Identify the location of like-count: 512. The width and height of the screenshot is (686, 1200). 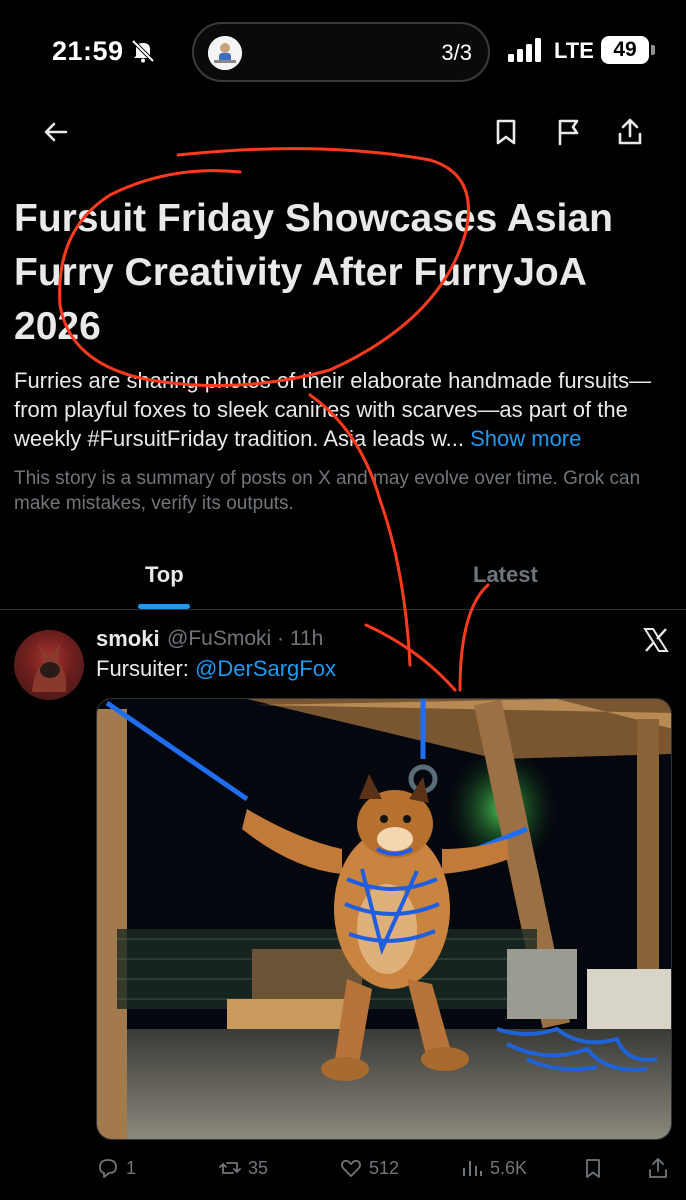
(384, 1167).